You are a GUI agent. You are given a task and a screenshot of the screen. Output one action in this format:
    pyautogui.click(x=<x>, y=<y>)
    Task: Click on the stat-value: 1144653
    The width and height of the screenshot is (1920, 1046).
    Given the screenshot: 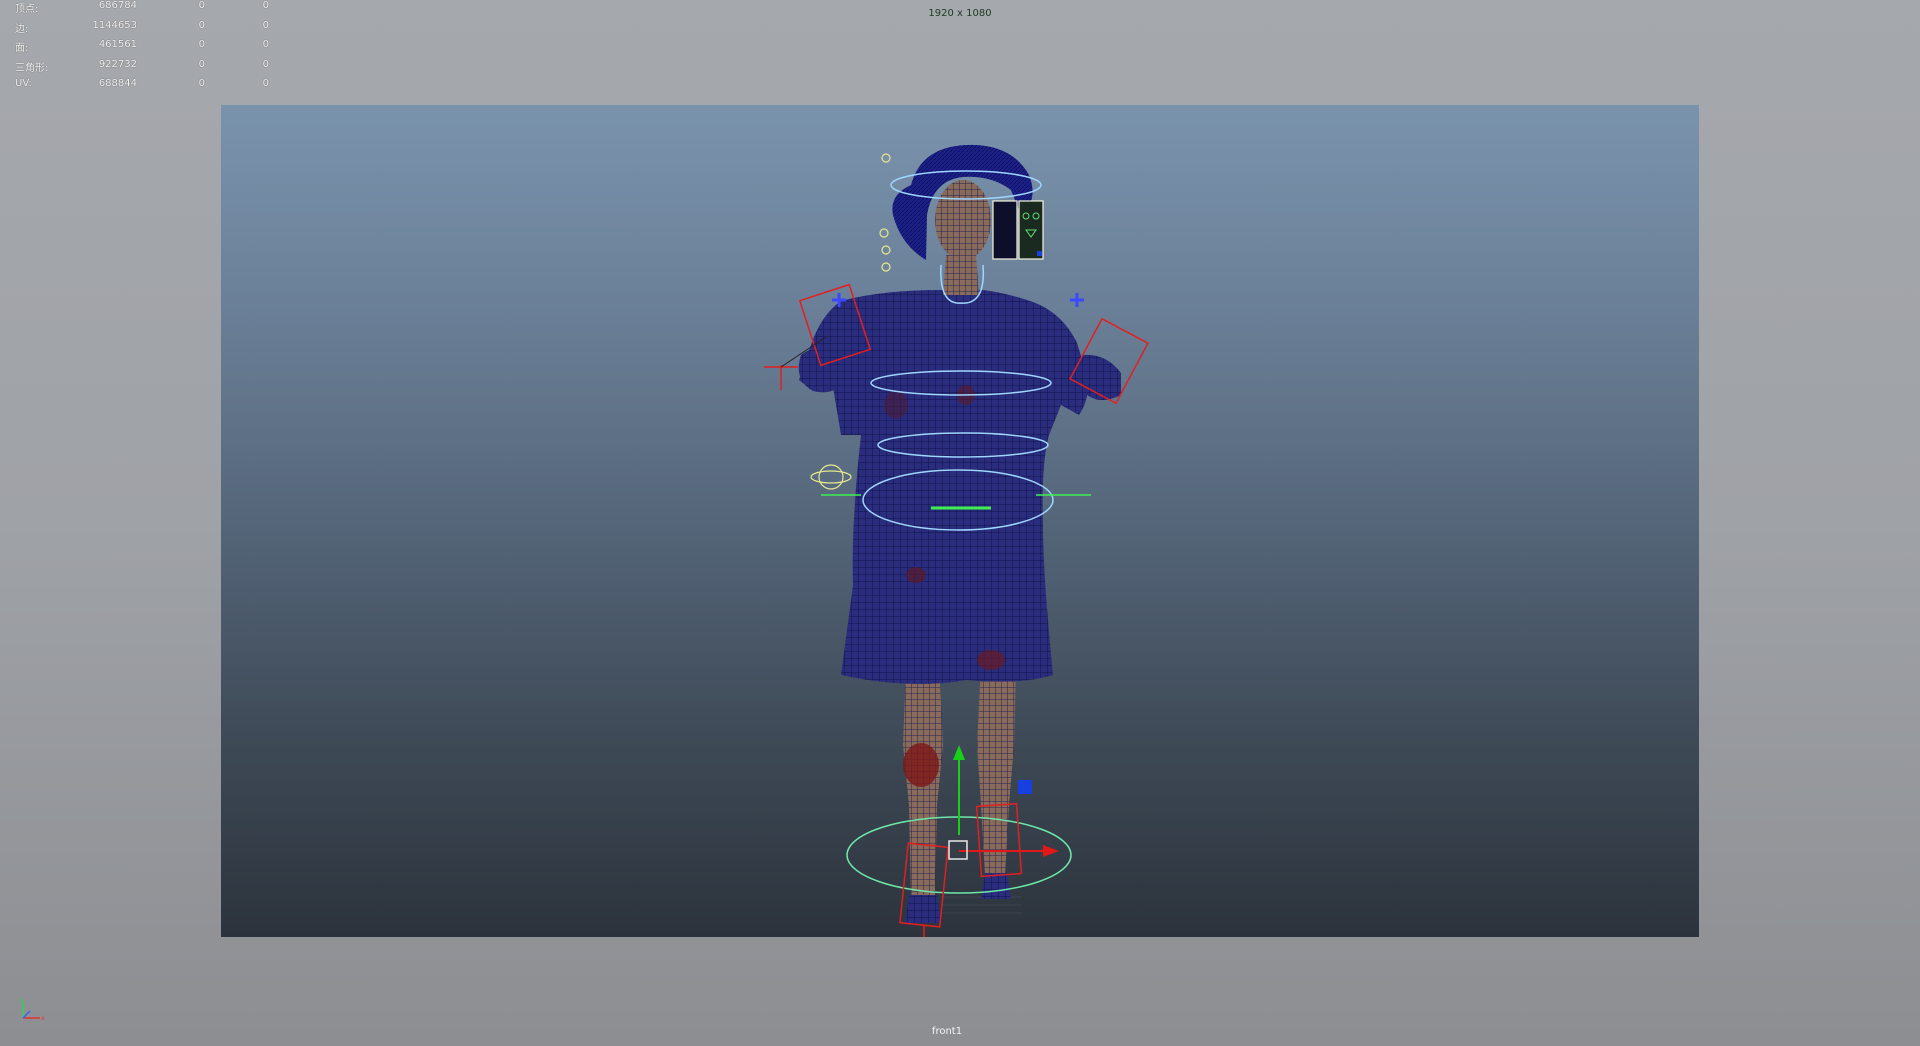 What is the action you would take?
    pyautogui.click(x=114, y=25)
    